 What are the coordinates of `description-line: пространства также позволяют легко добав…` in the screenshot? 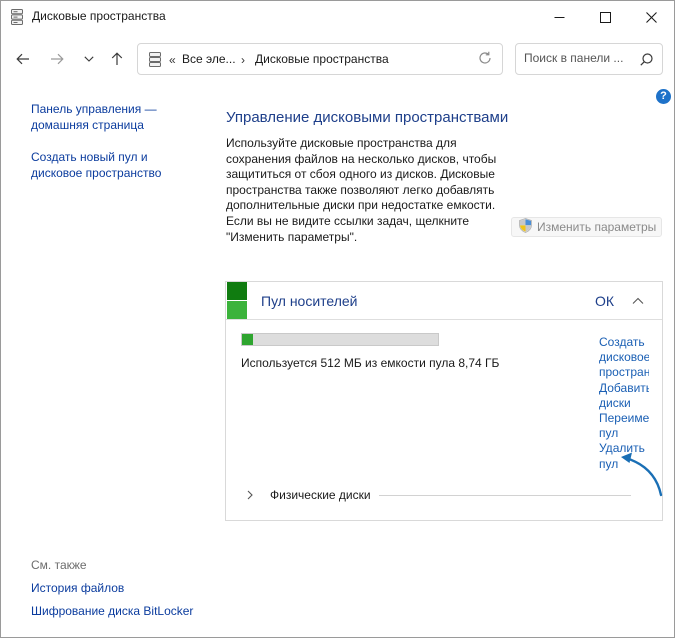 It's located at (360, 189).